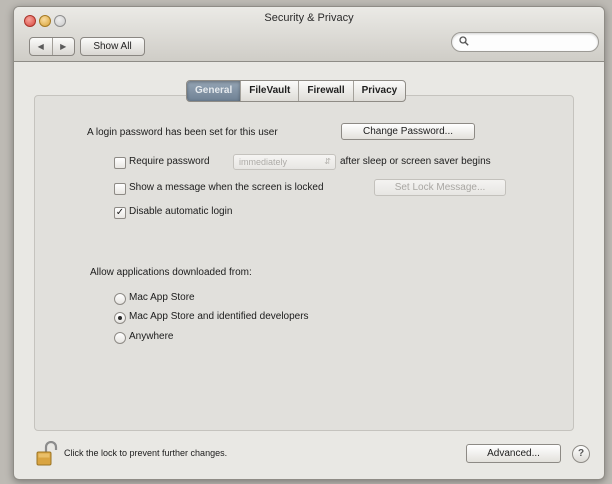  I want to click on help-button: ?, so click(581, 454).